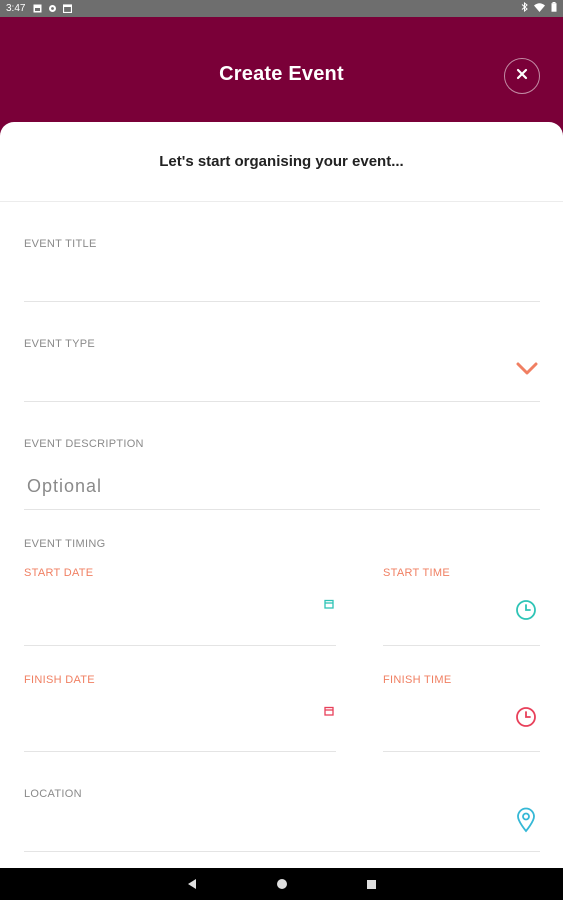  I want to click on wifi-icon, so click(539, 8).